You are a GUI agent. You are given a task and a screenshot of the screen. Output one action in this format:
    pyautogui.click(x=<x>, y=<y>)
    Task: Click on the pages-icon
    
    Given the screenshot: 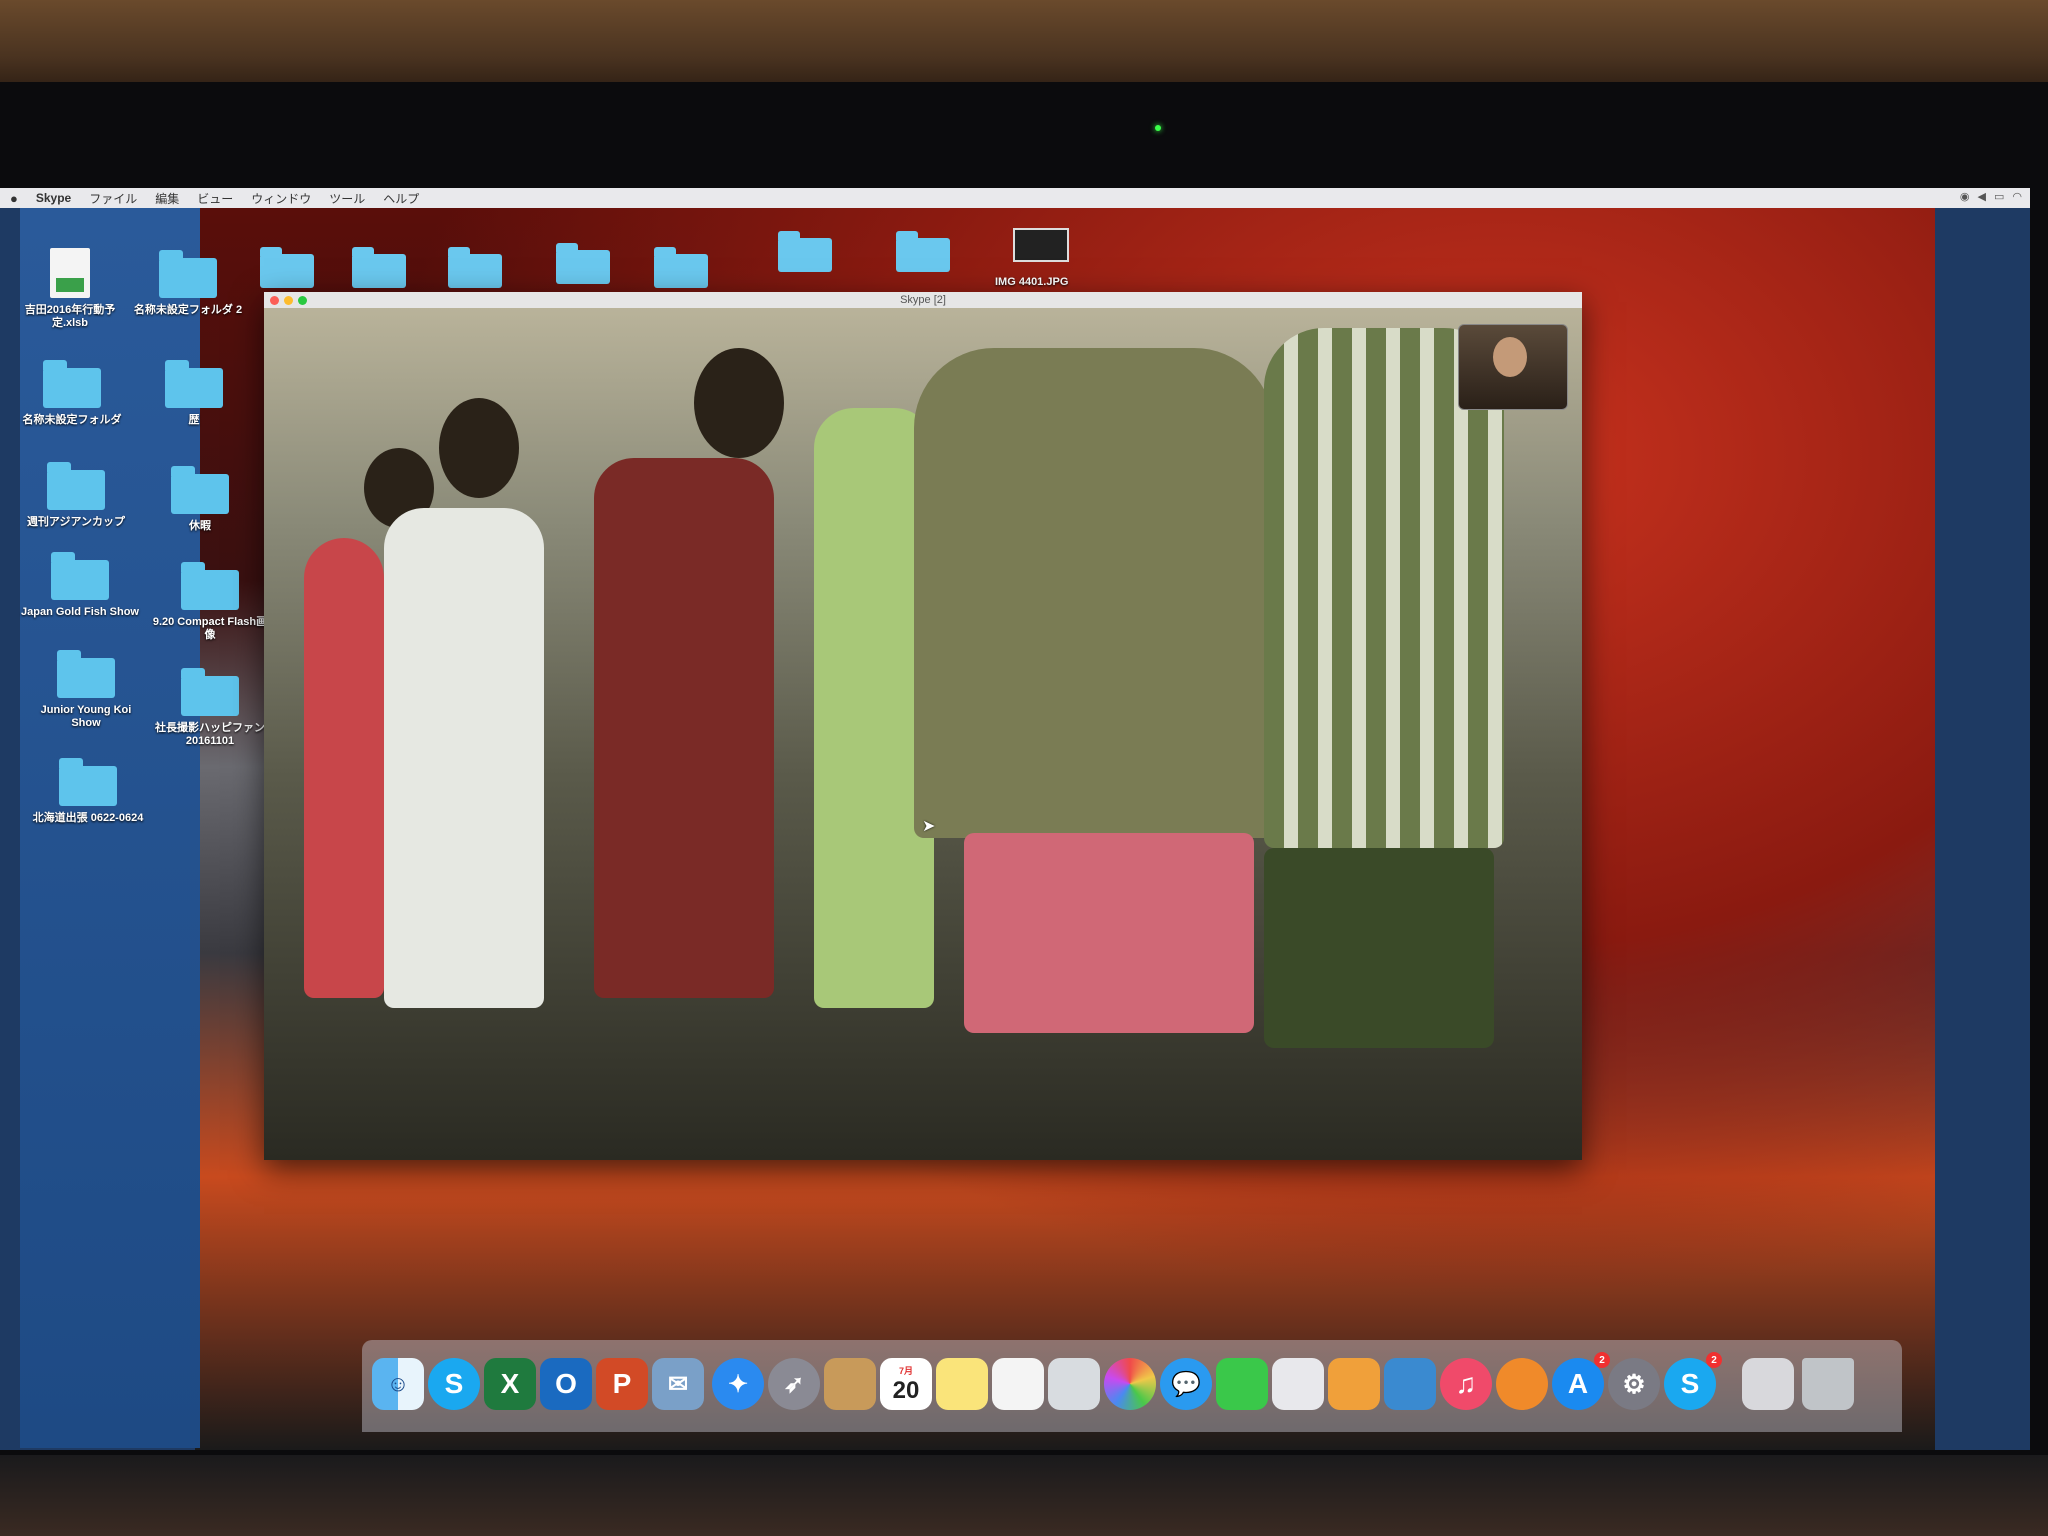 What is the action you would take?
    pyautogui.click(x=1354, y=1384)
    